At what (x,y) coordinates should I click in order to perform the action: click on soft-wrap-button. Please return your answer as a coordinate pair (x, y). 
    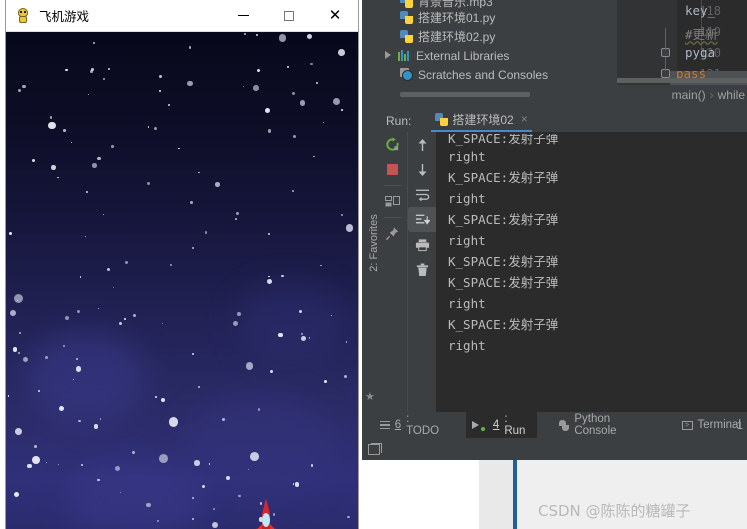
    Looking at the image, I should click on (422, 194).